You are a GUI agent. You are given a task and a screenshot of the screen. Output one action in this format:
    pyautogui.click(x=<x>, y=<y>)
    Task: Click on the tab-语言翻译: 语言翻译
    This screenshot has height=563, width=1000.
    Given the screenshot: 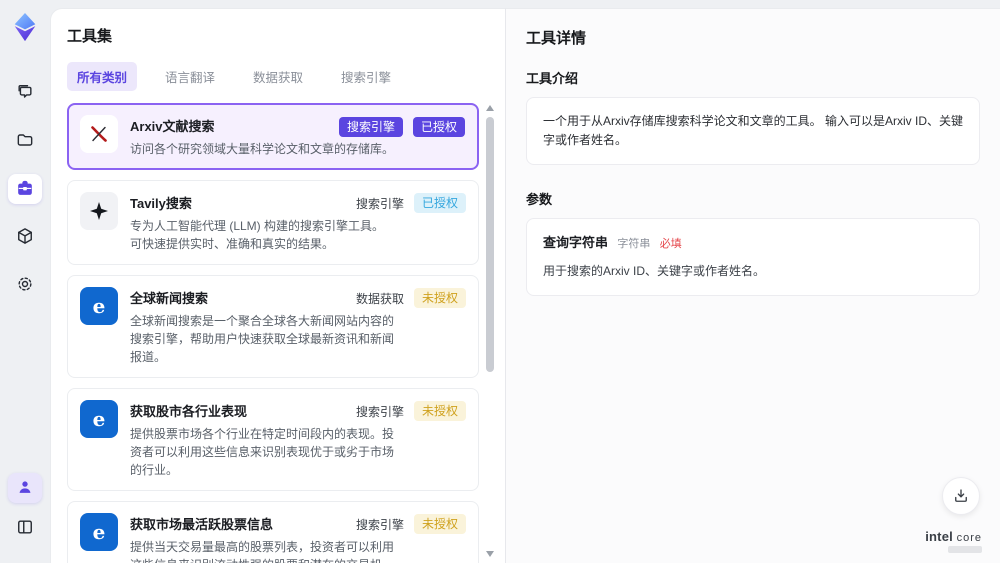 What is the action you would take?
    pyautogui.click(x=190, y=76)
    